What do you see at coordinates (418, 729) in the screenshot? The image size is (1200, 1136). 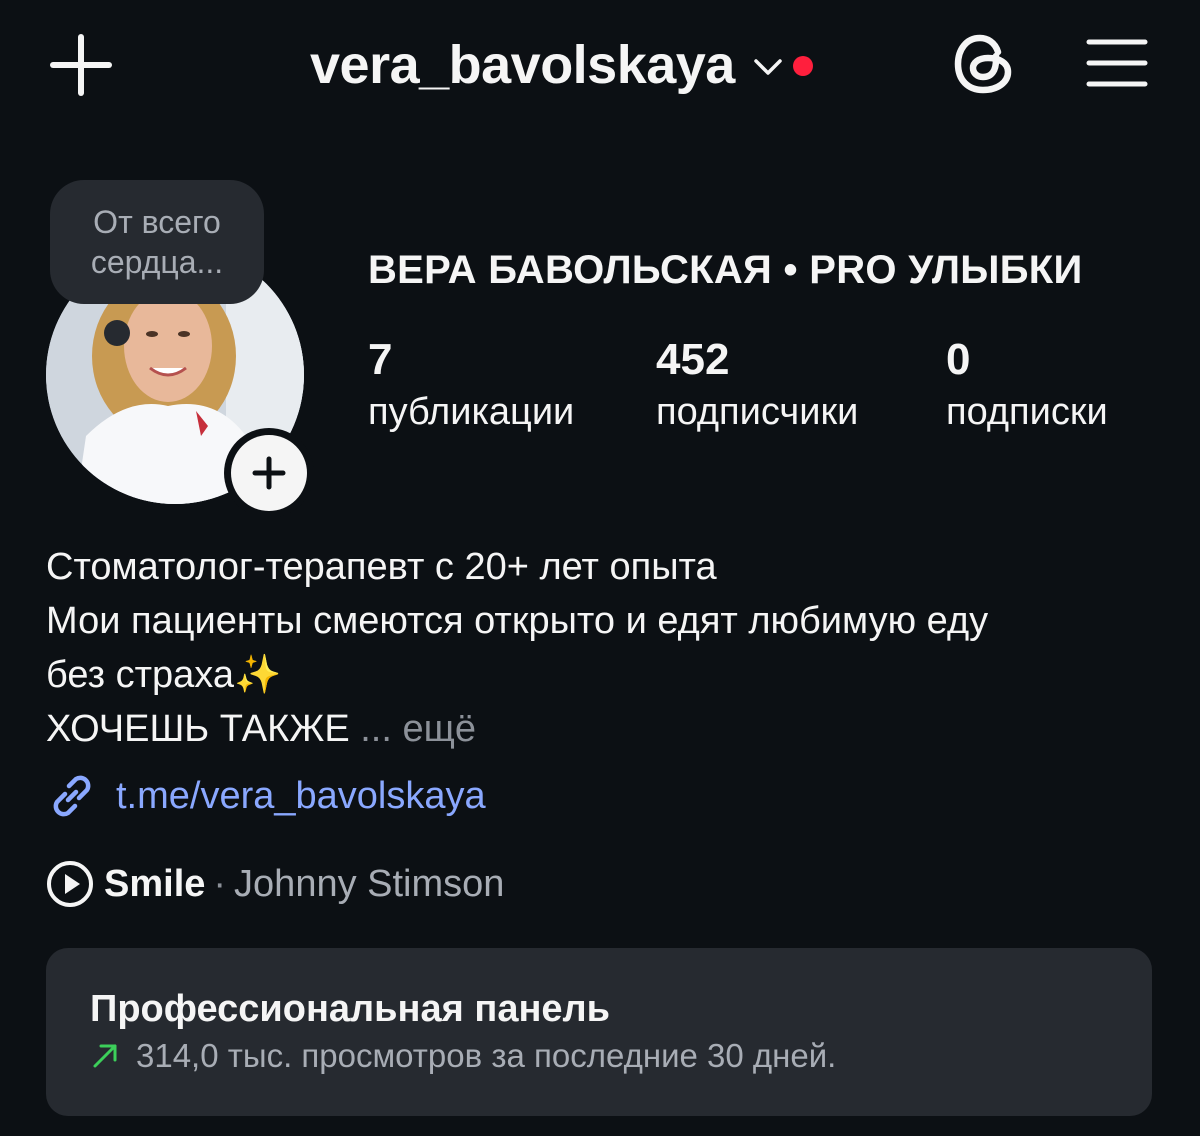 I see `bio-more-button: ... ещё` at bounding box center [418, 729].